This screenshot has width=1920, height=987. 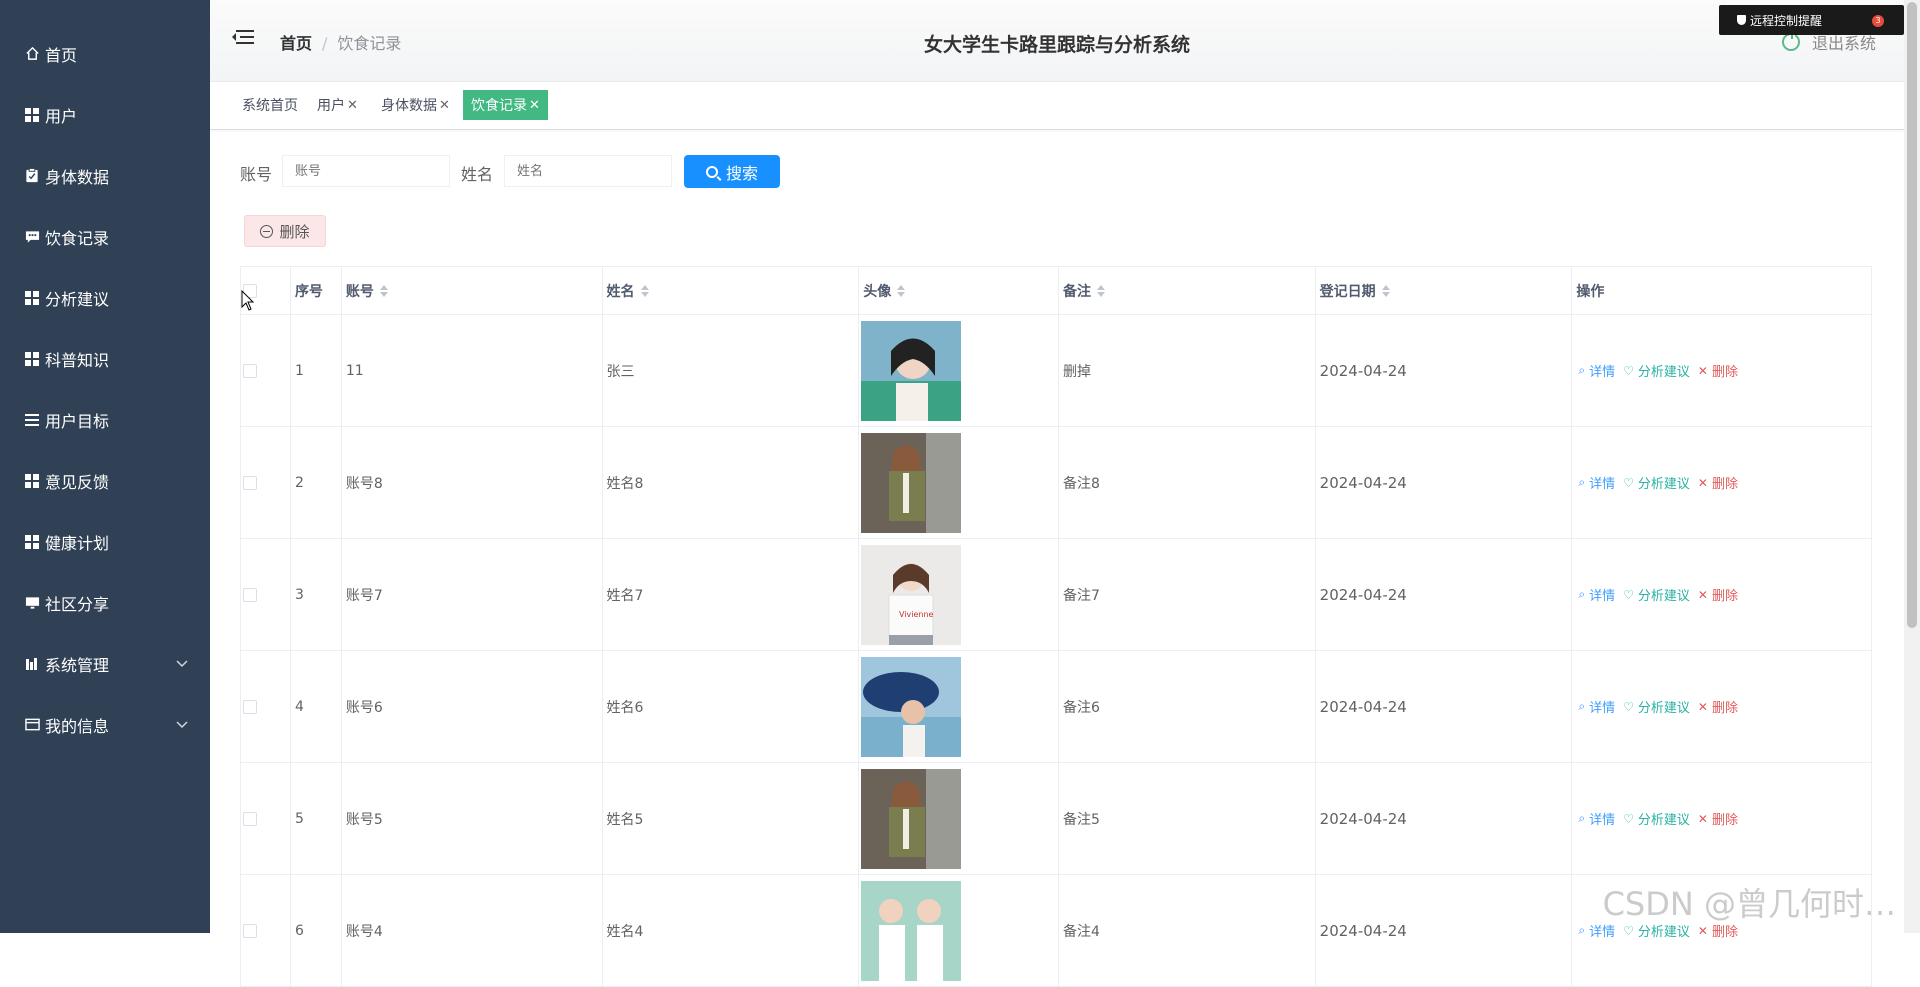 I want to click on tab-diet-record: 饮食记录 ✕, so click(x=505, y=105).